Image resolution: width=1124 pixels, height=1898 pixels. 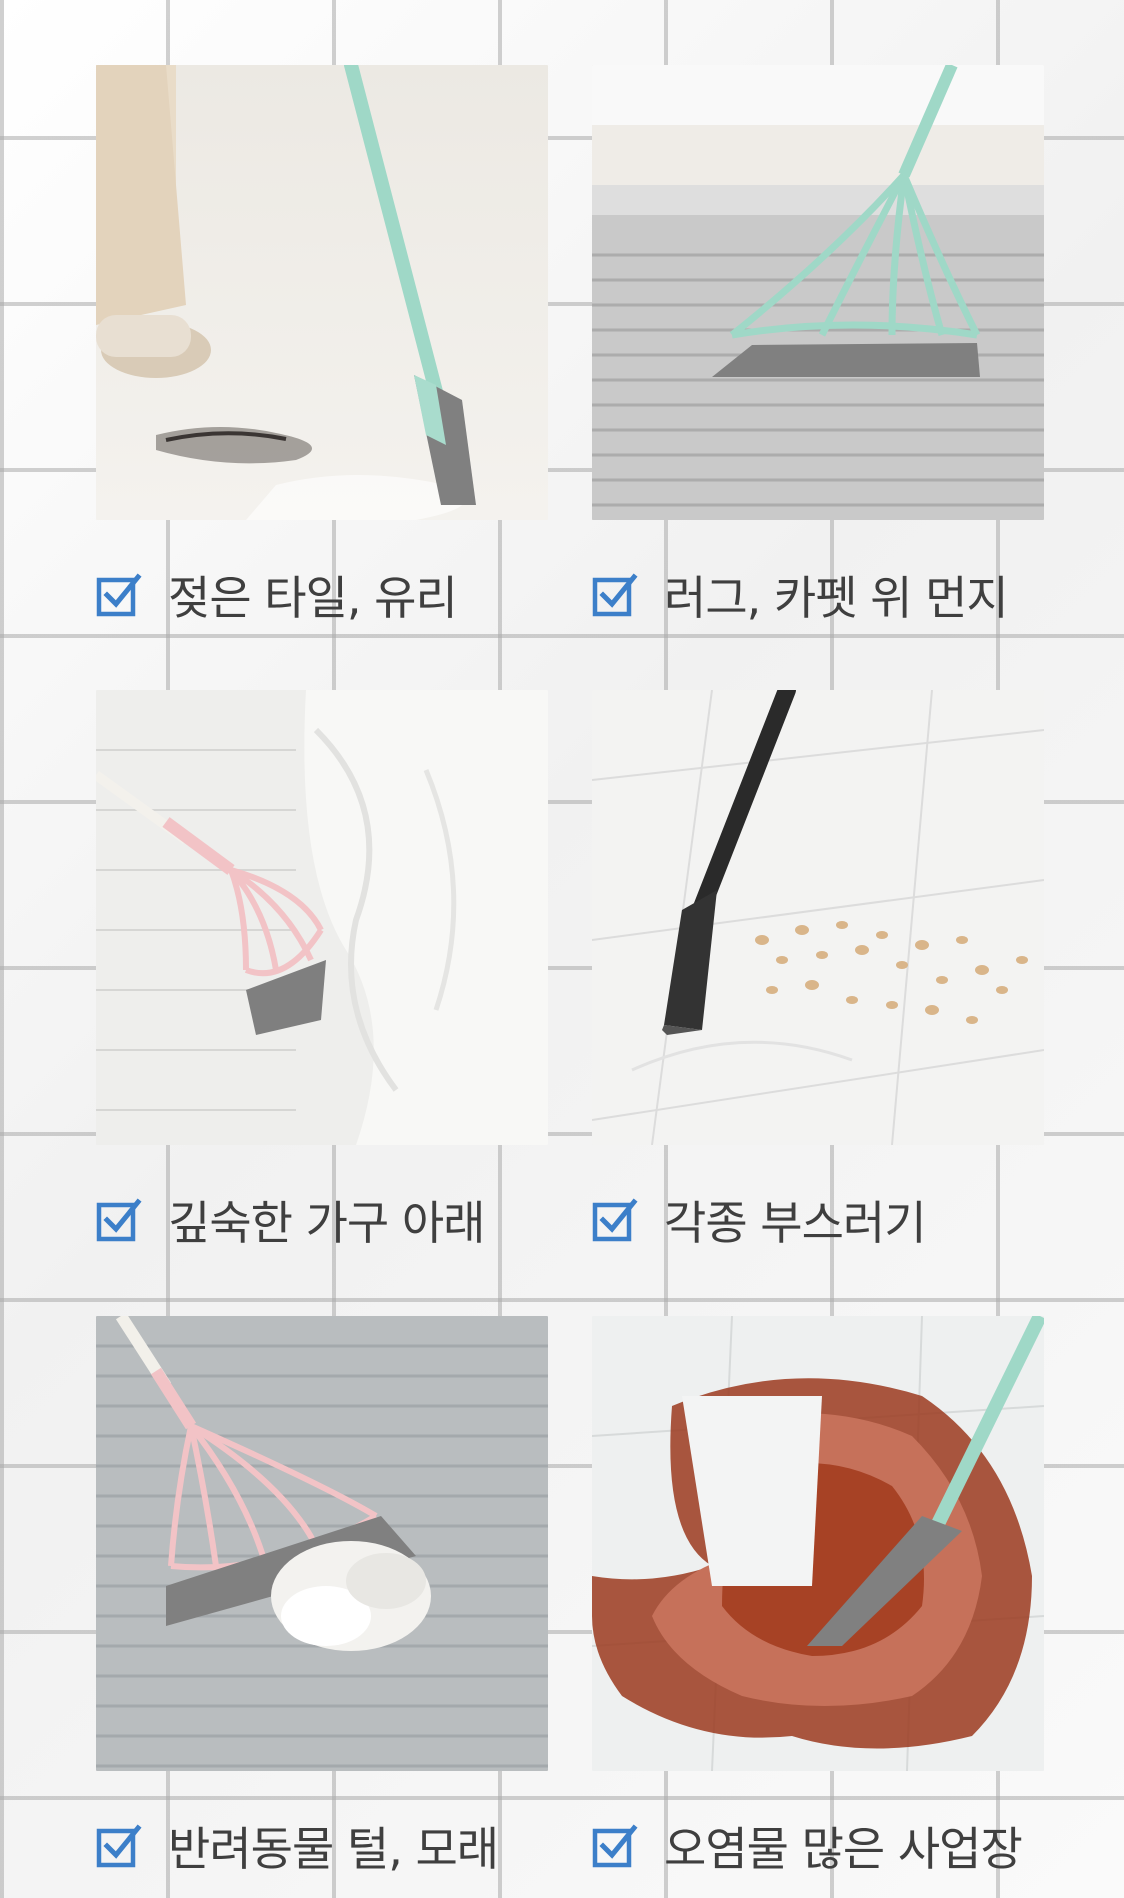 I want to click on caption-label: 각종 부스러기, so click(x=795, y=1223).